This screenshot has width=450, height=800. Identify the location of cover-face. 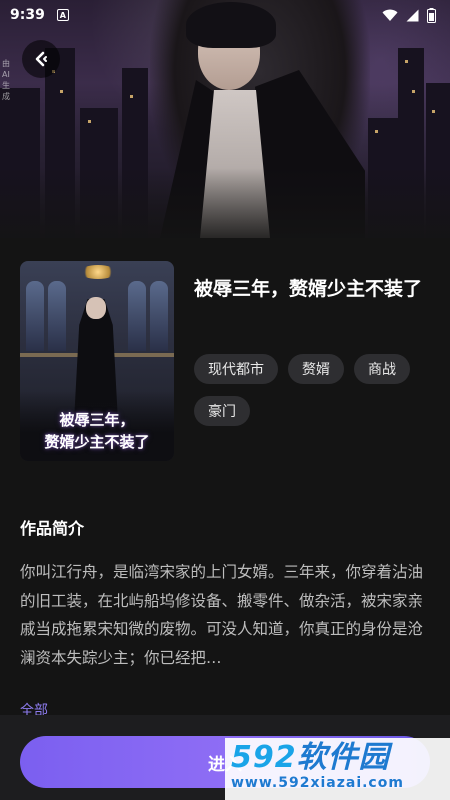
(96, 308).